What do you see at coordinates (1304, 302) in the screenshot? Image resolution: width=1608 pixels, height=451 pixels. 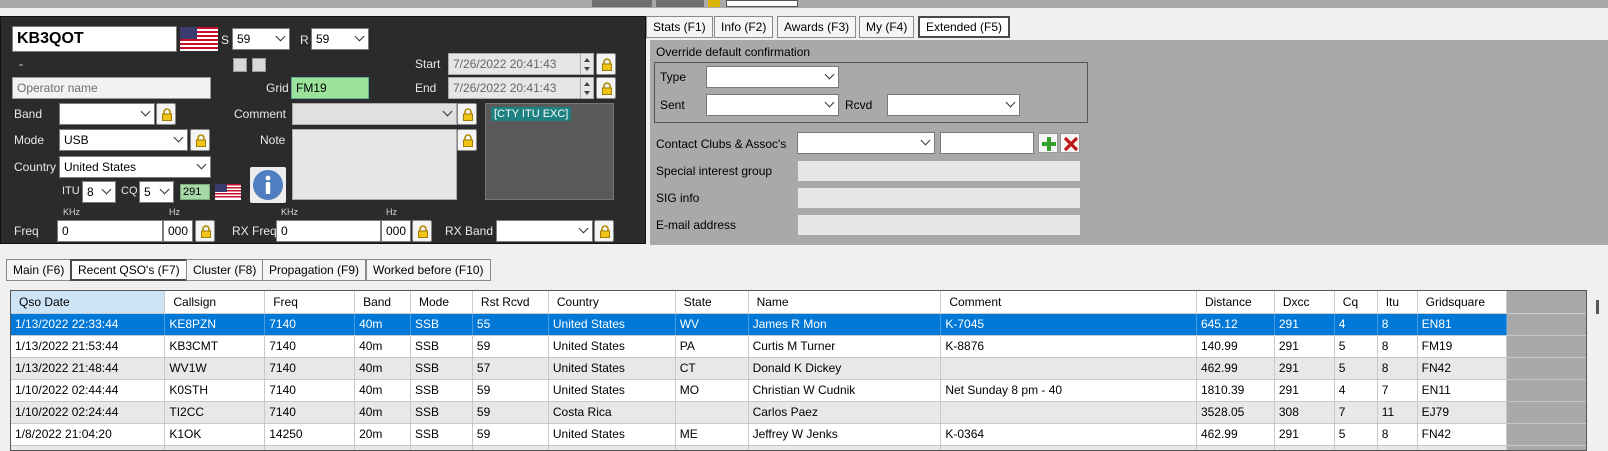 I see `column-header-dxcc: Dxcc` at bounding box center [1304, 302].